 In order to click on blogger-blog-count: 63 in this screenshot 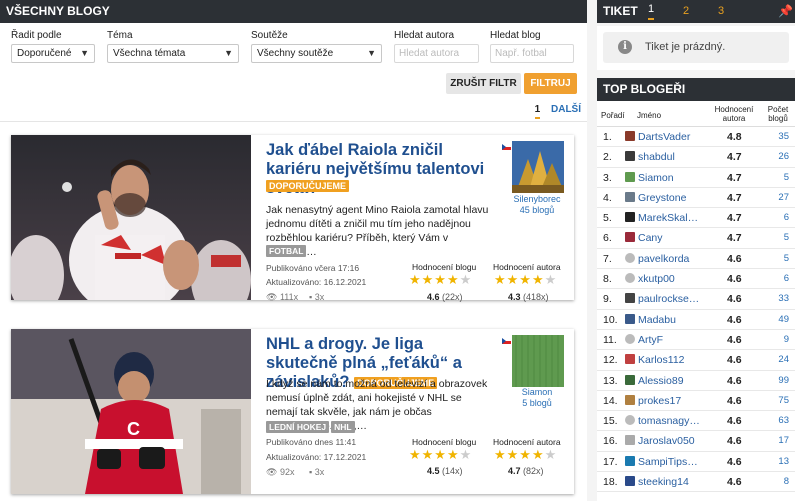, I will do `click(783, 421)`.